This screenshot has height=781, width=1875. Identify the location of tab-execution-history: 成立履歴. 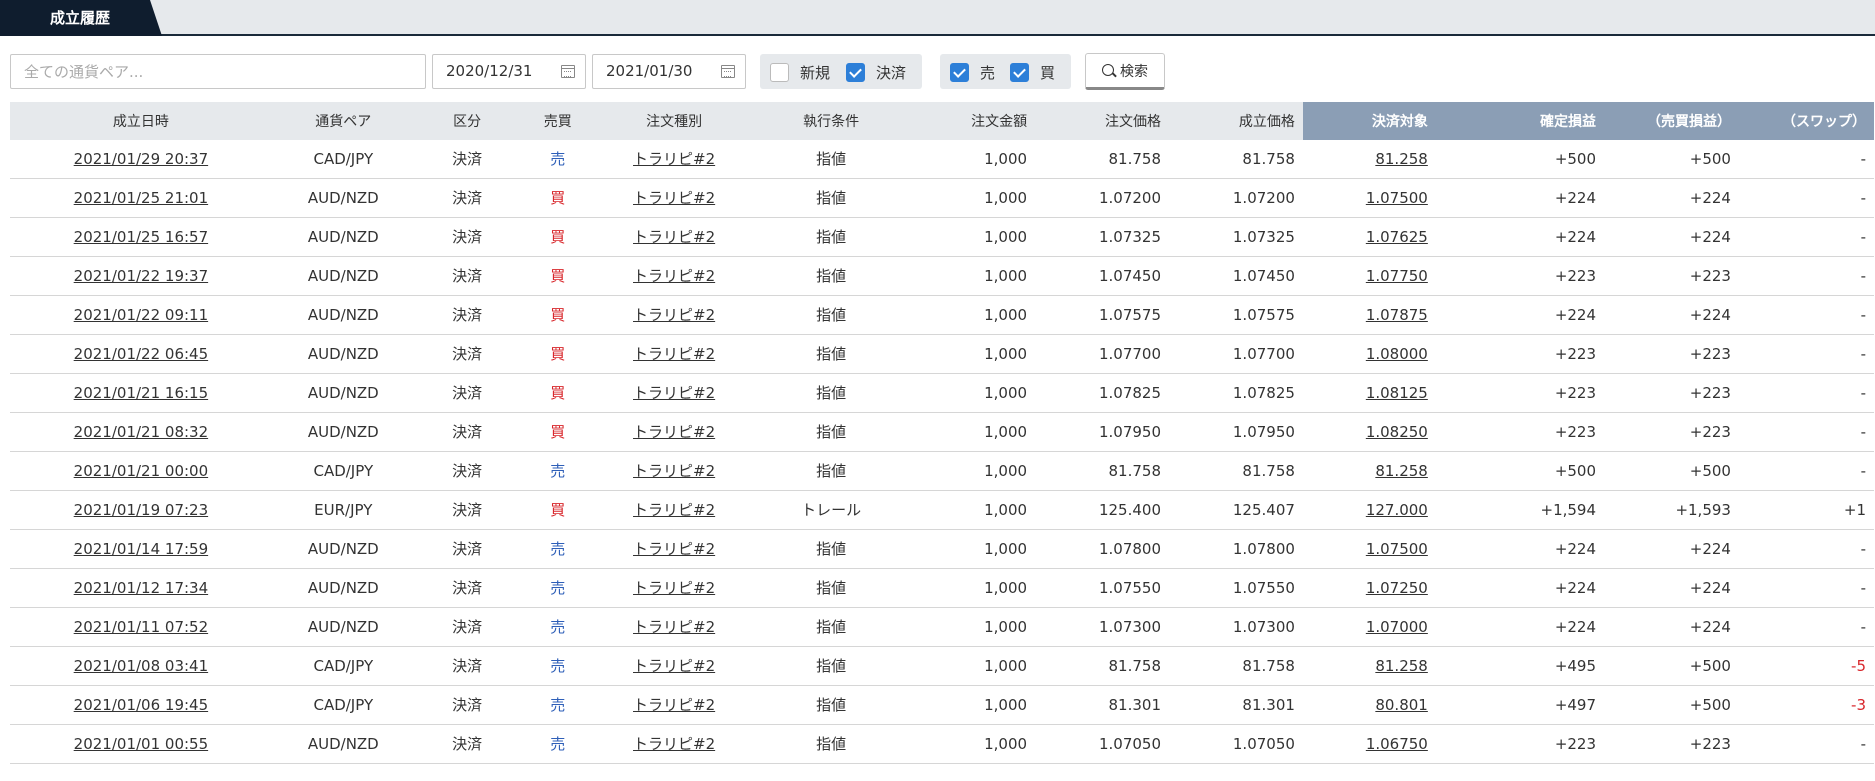
(81, 18).